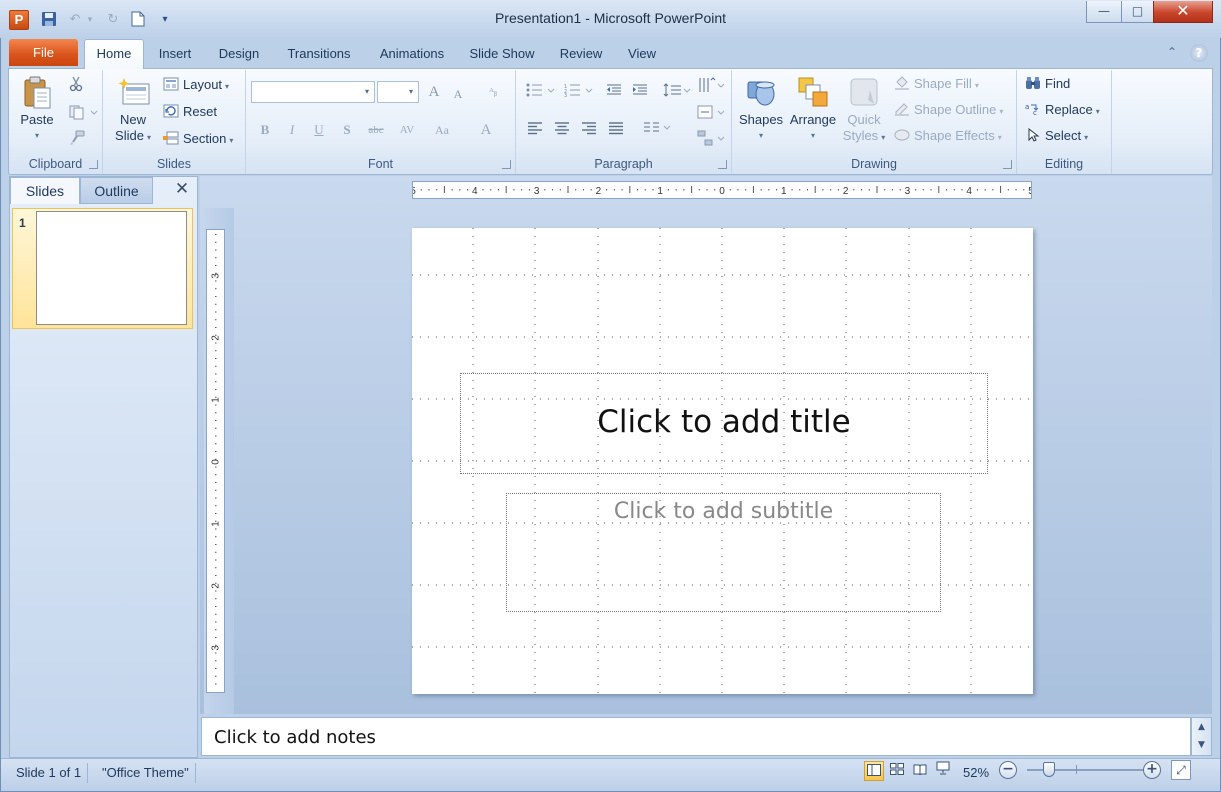 The width and height of the screenshot is (1221, 792). I want to click on reset-label: Reset, so click(200, 111).